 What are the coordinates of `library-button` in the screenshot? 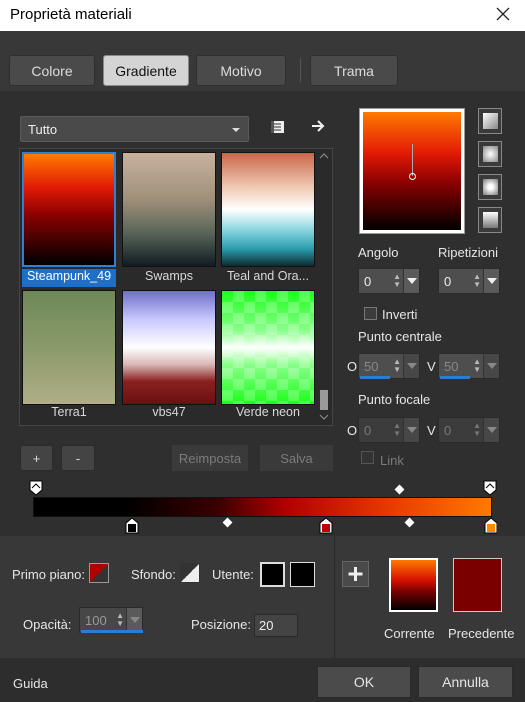 It's located at (278, 128).